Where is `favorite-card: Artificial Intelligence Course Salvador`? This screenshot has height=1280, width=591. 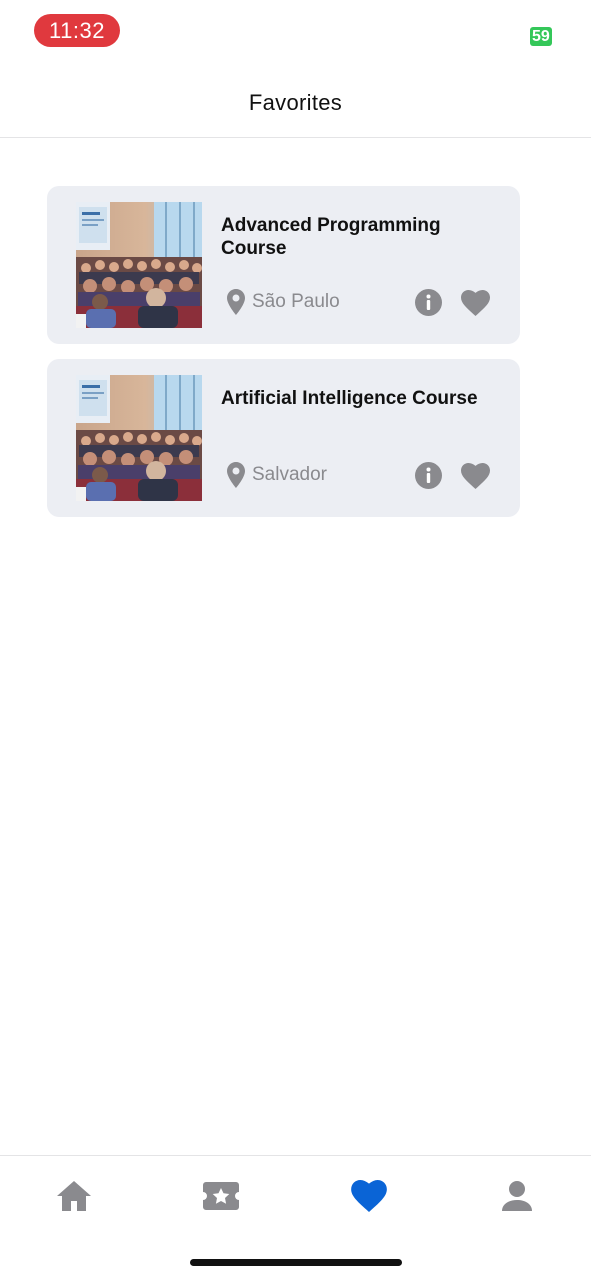 favorite-card: Artificial Intelligence Course Salvador is located at coordinates (283, 438).